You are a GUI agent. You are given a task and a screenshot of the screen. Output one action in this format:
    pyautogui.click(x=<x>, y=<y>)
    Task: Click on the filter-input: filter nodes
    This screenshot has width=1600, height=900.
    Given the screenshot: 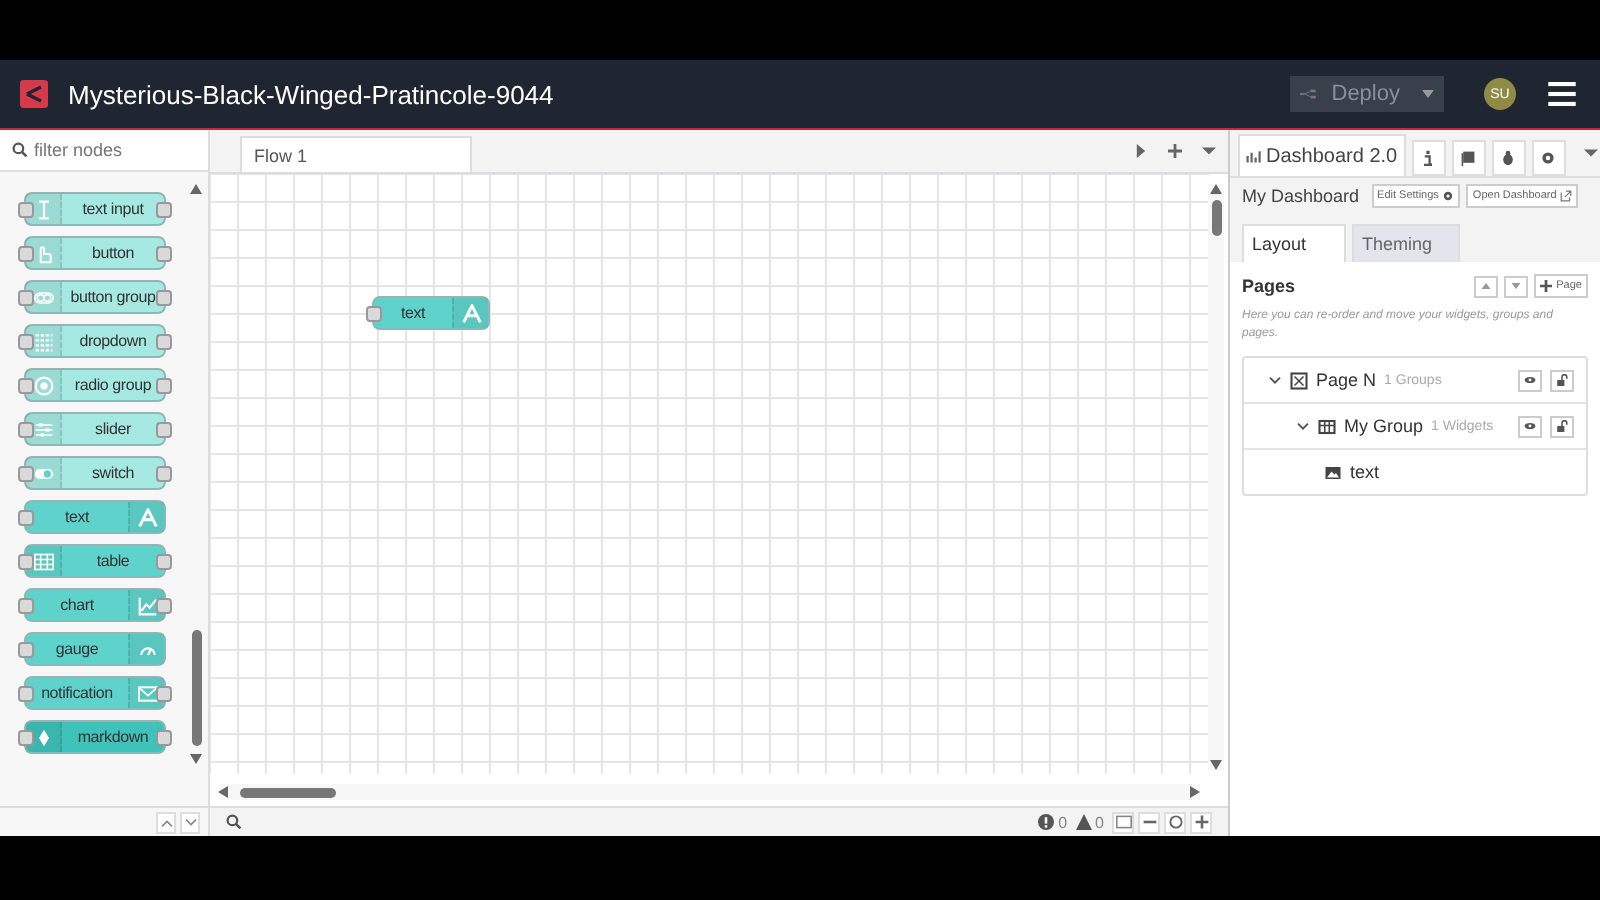 What is the action you would take?
    pyautogui.click(x=114, y=150)
    